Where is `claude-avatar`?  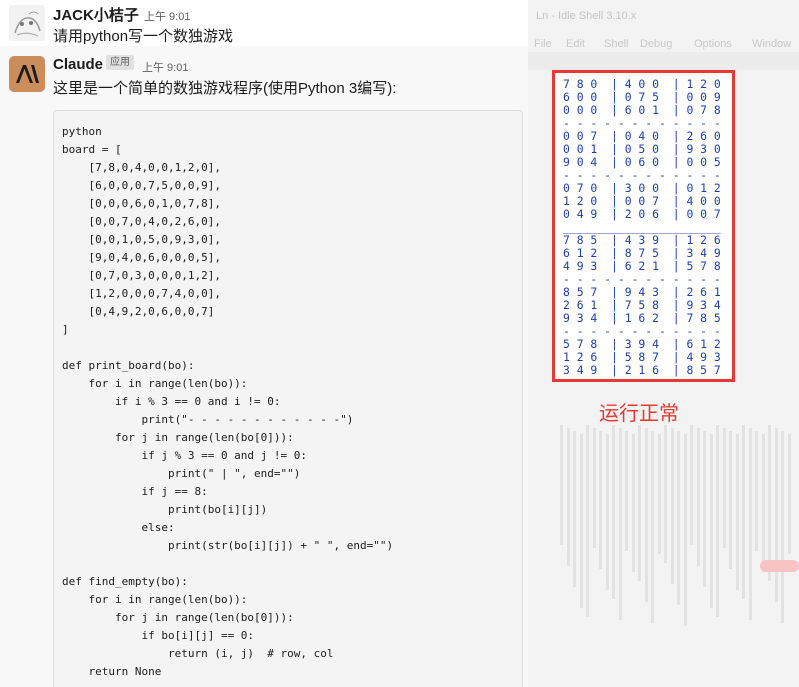 claude-avatar is located at coordinates (27, 74).